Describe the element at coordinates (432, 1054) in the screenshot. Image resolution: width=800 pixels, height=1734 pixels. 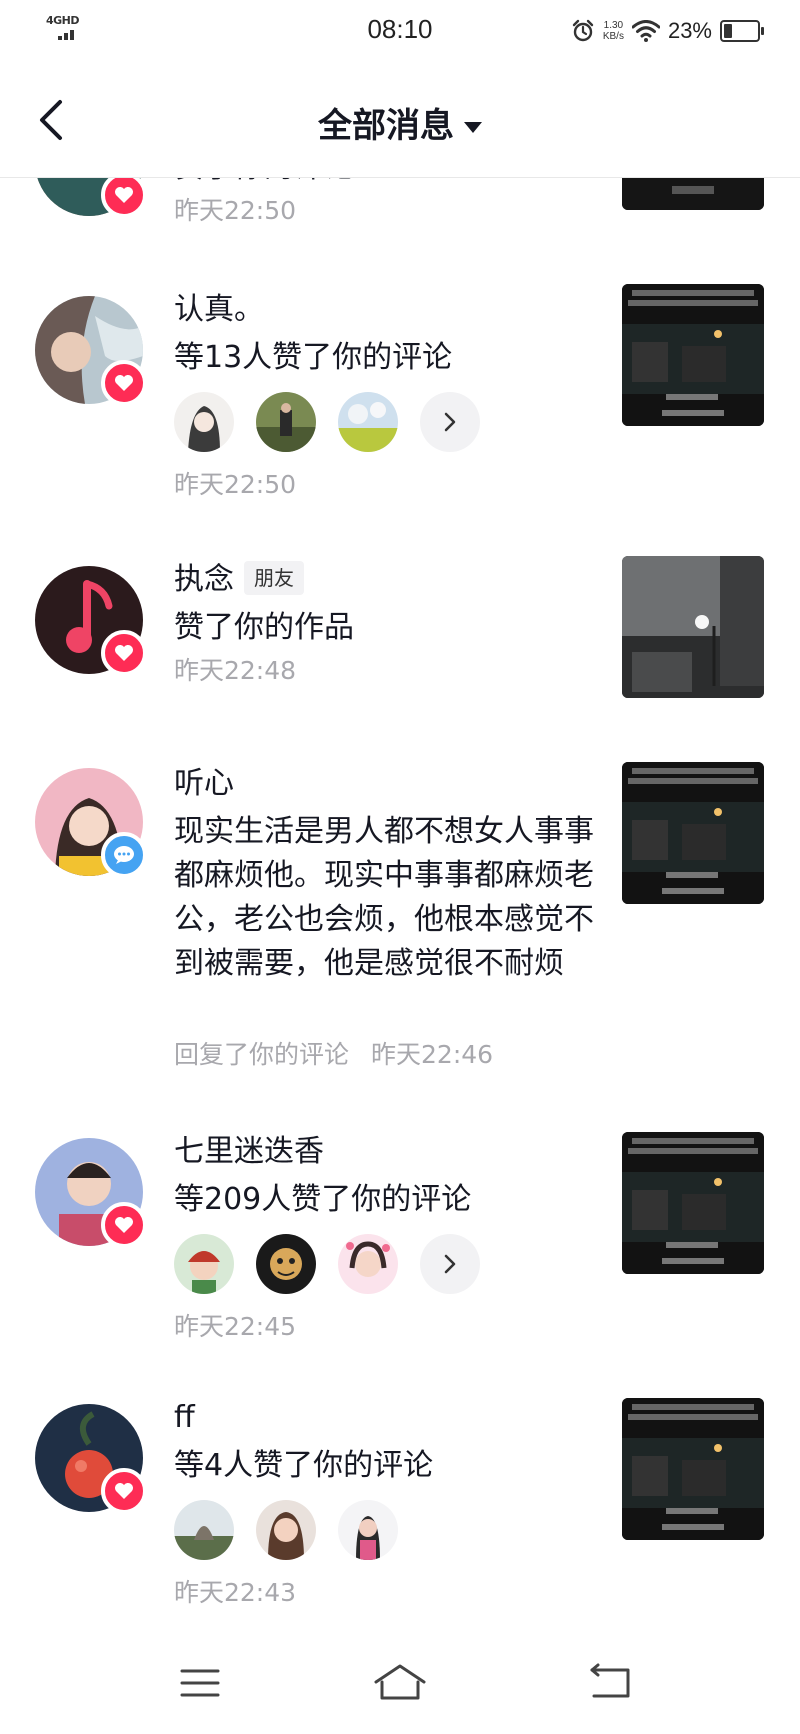
I see `message-time: 昨天22:46` at that location.